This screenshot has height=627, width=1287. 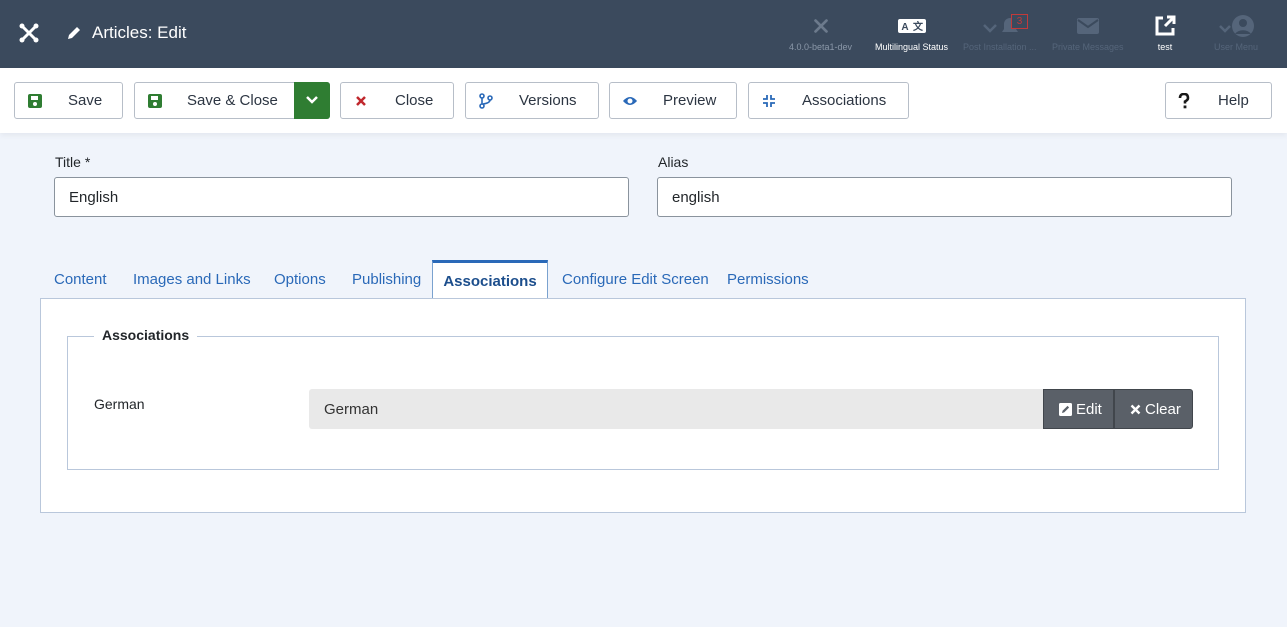 I want to click on alias-input, so click(x=944, y=197).